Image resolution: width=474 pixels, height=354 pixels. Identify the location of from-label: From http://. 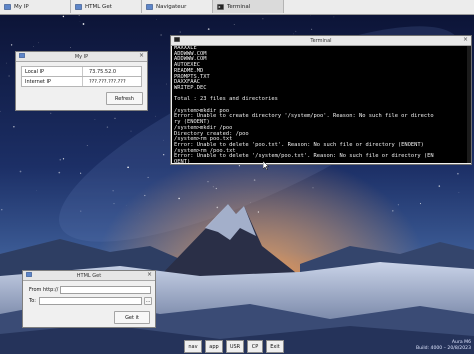
(44, 290).